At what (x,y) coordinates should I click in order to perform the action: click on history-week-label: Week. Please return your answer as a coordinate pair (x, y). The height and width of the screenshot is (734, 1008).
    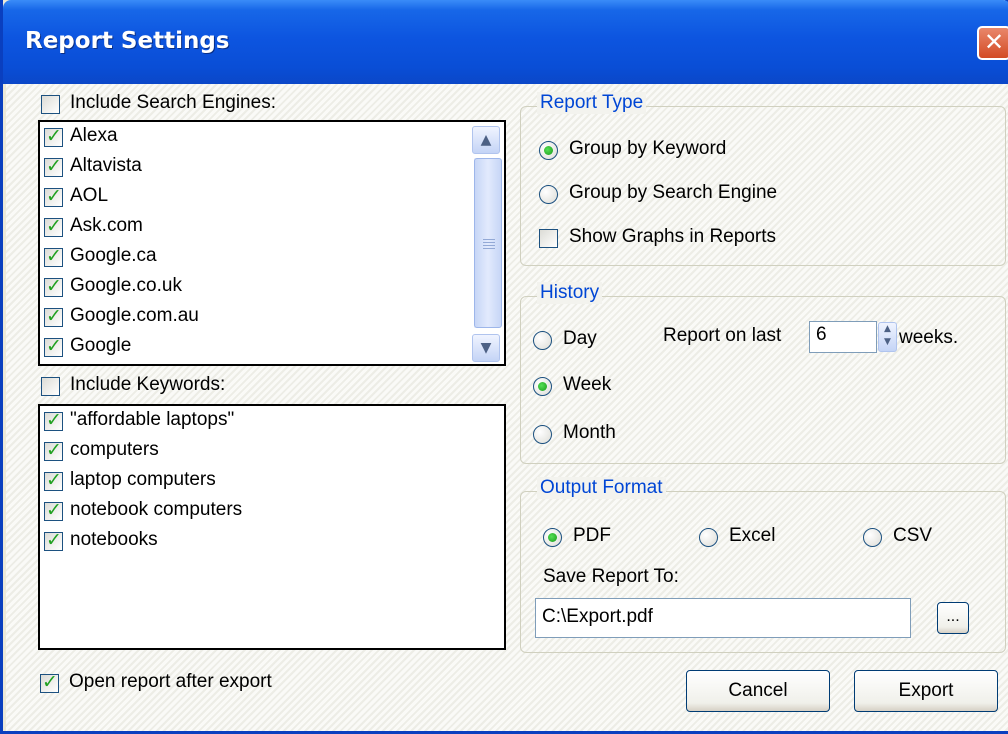
    Looking at the image, I should click on (587, 384).